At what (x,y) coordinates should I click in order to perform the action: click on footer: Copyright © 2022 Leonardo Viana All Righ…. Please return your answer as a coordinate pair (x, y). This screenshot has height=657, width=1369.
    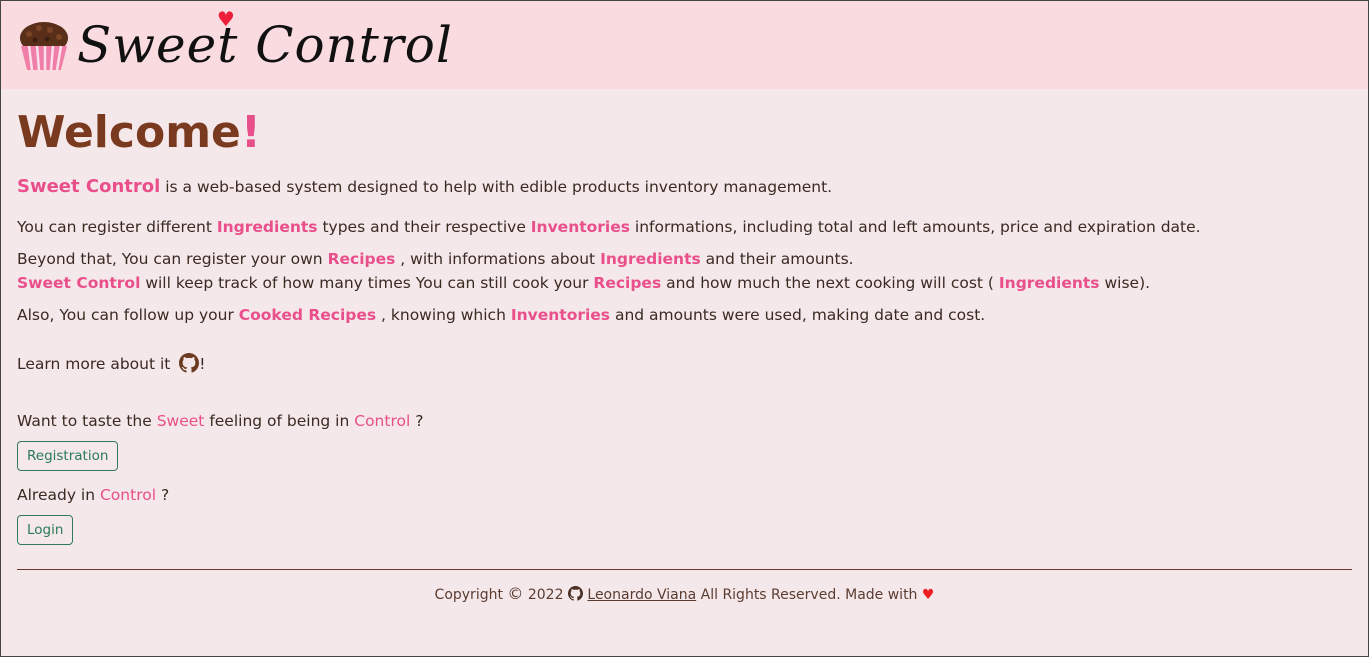
    Looking at the image, I should click on (684, 593).